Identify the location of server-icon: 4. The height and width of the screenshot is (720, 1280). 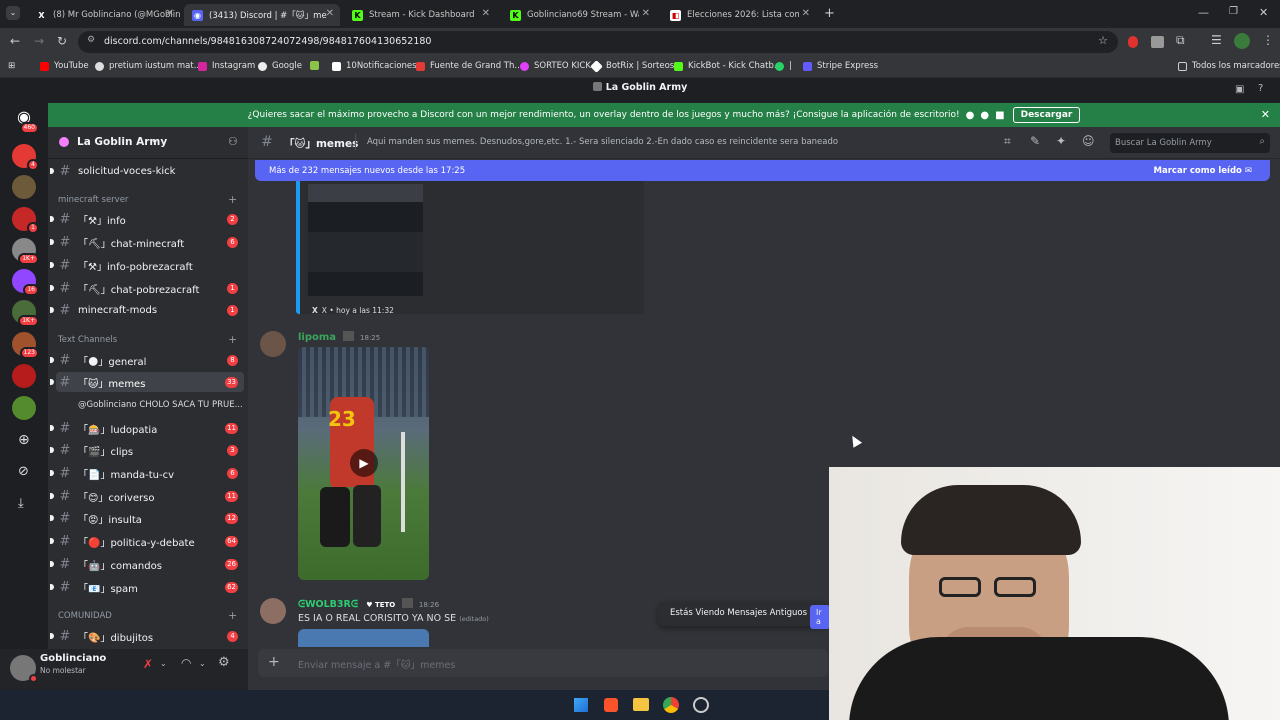
(25, 157).